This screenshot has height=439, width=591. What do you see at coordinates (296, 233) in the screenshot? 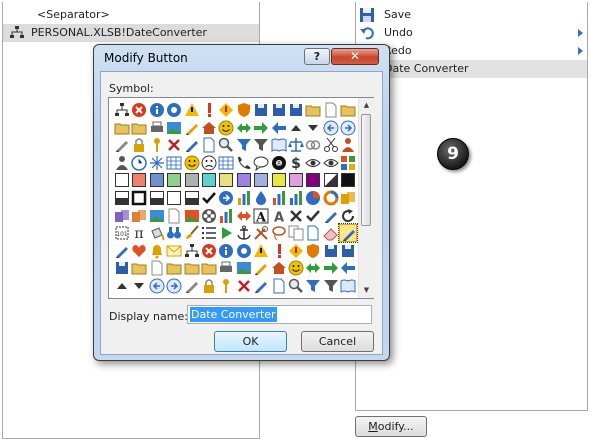
I see `copy-icon` at bounding box center [296, 233].